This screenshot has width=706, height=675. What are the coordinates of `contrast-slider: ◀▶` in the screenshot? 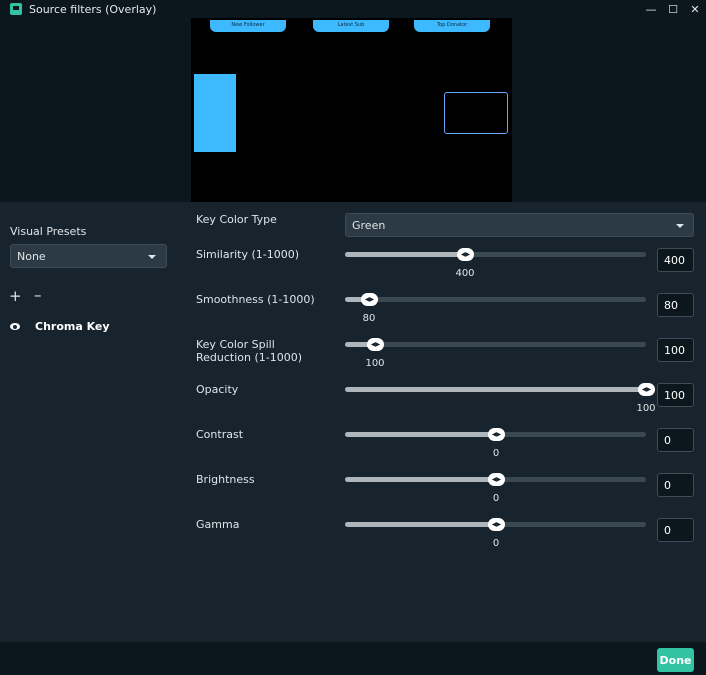 It's located at (495, 434).